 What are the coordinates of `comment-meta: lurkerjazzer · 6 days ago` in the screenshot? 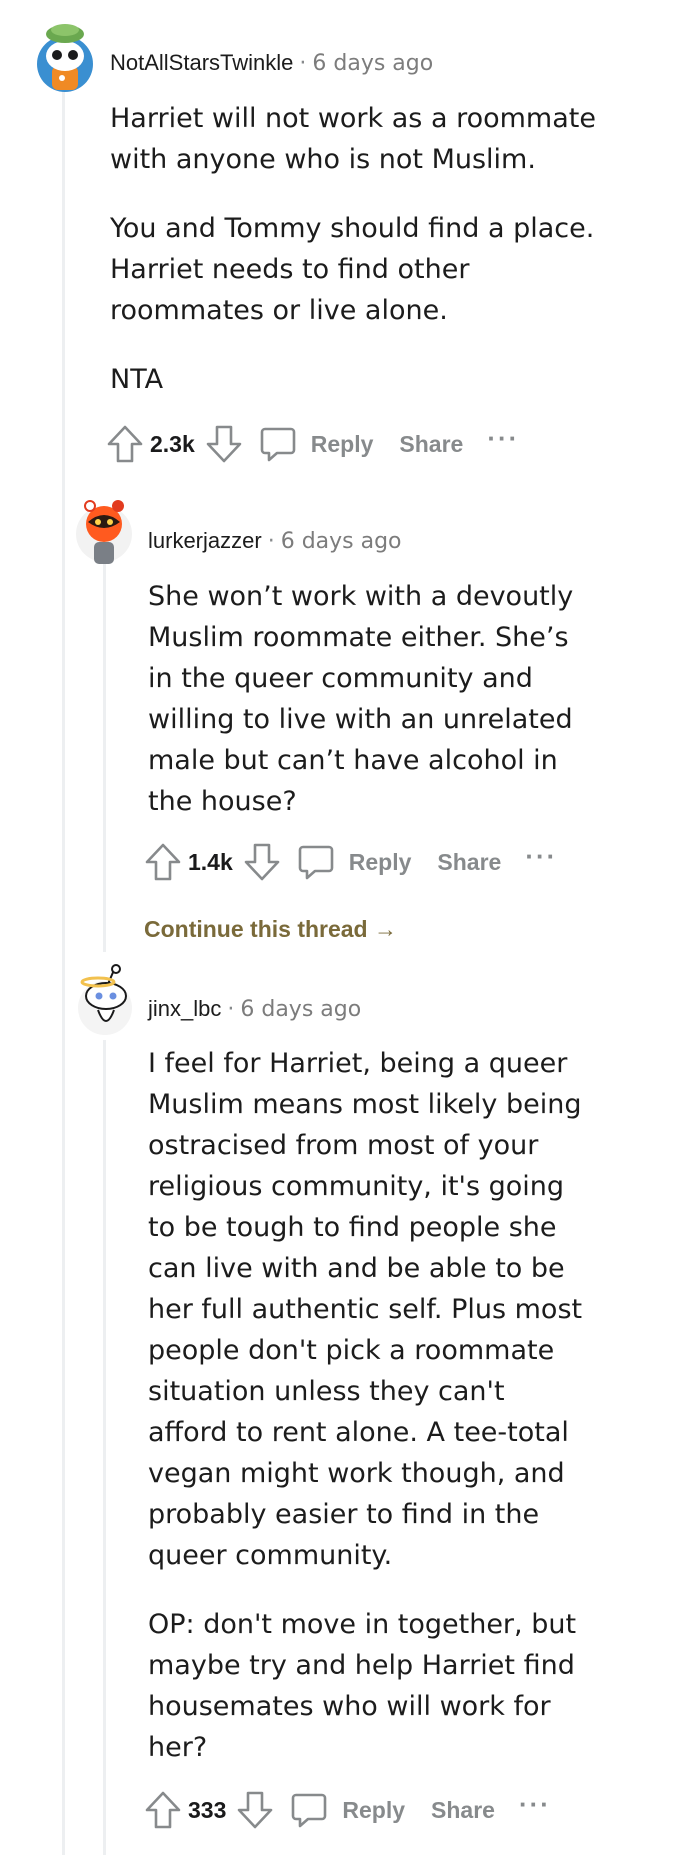 It's located at (275, 541).